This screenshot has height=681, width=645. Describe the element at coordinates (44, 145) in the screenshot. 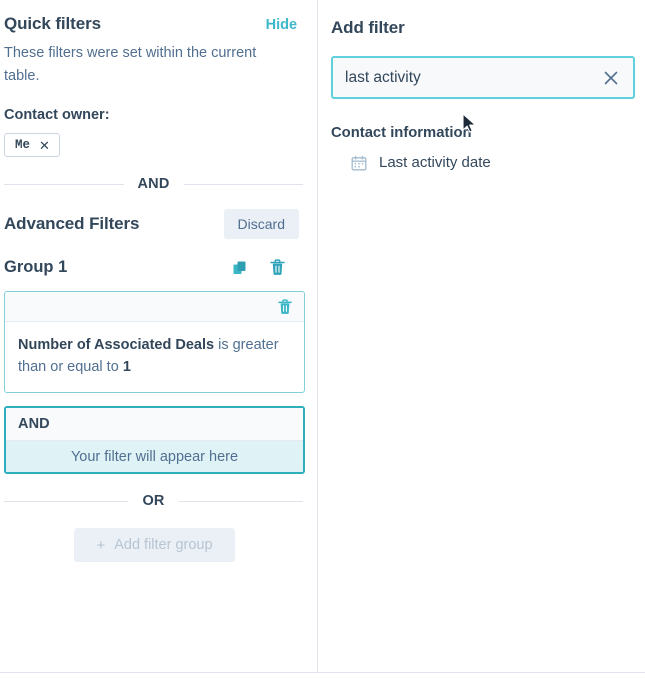

I see `close-icon: ✕` at that location.